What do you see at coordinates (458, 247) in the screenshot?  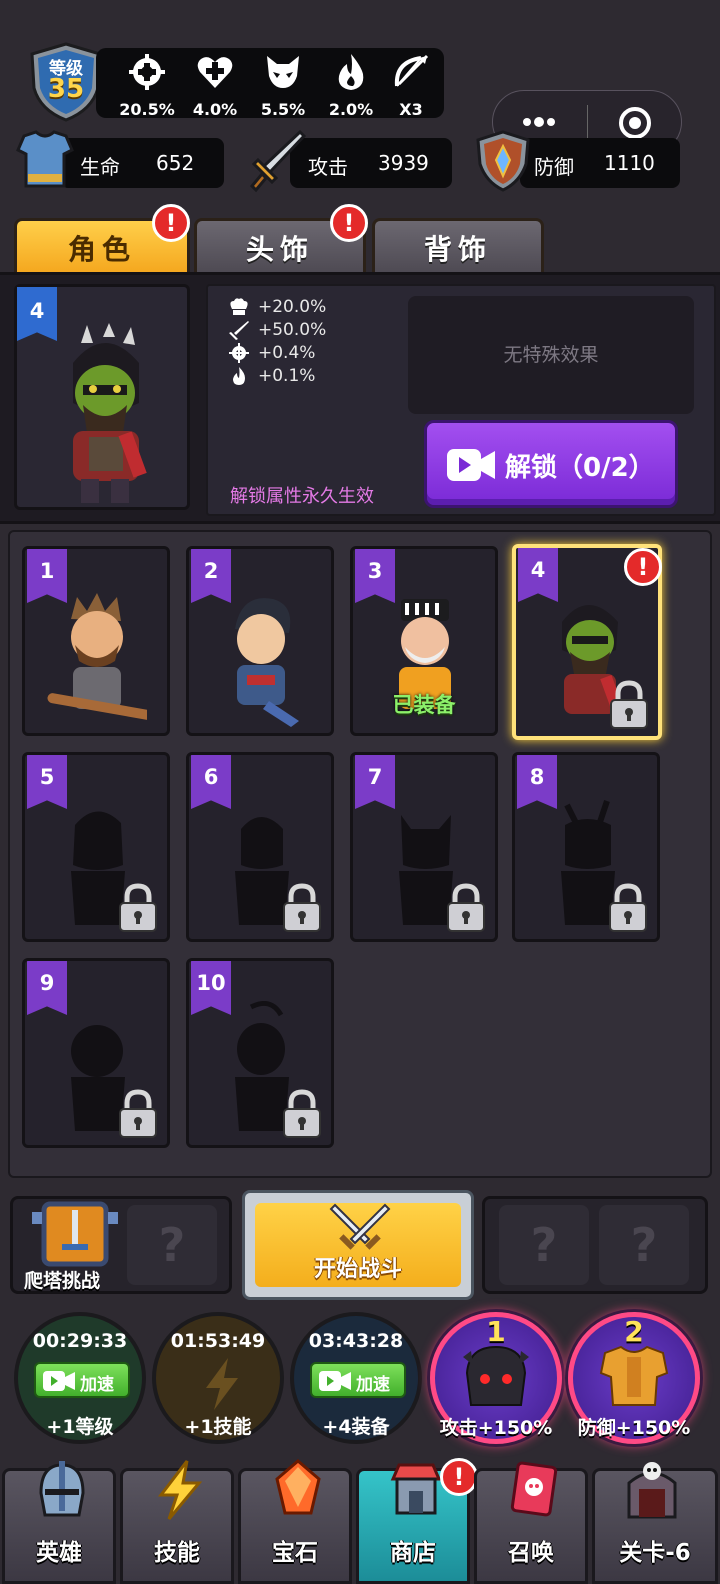 I see `tab-backwear: 背饰` at bounding box center [458, 247].